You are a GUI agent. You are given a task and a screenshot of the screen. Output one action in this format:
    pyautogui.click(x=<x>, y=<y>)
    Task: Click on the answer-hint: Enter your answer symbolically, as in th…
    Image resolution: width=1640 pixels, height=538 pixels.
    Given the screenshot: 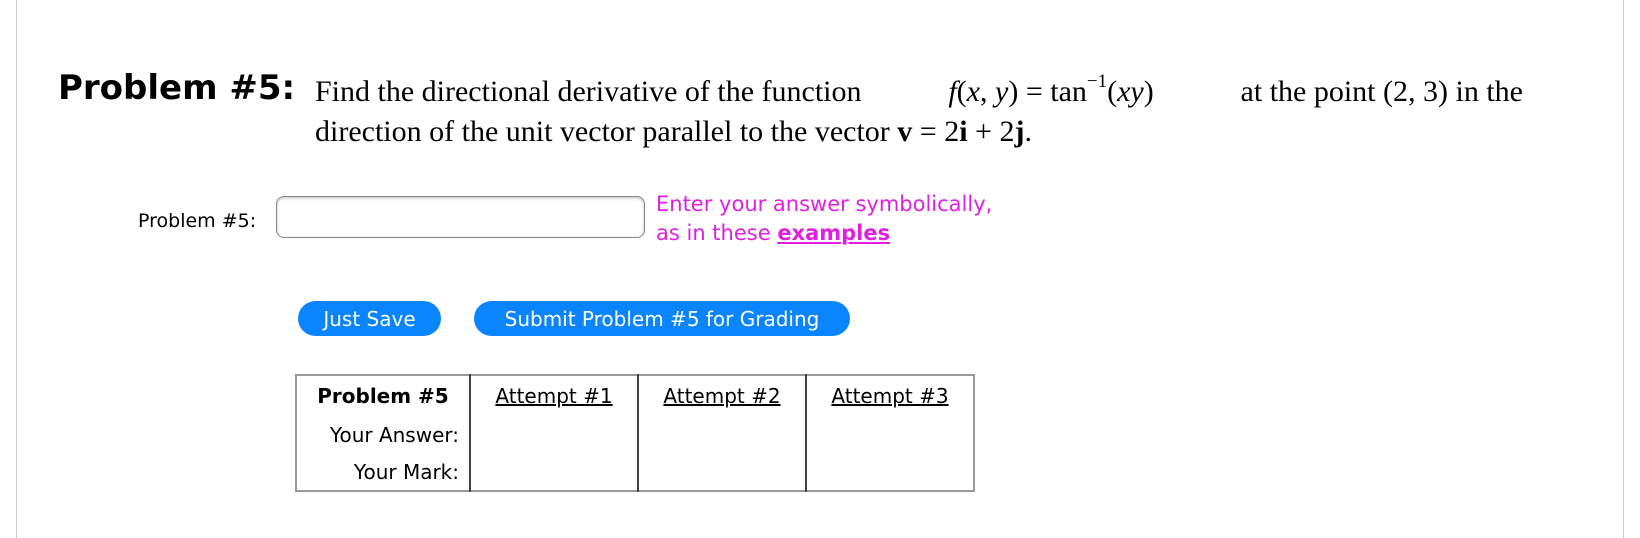 What is the action you would take?
    pyautogui.click(x=824, y=219)
    